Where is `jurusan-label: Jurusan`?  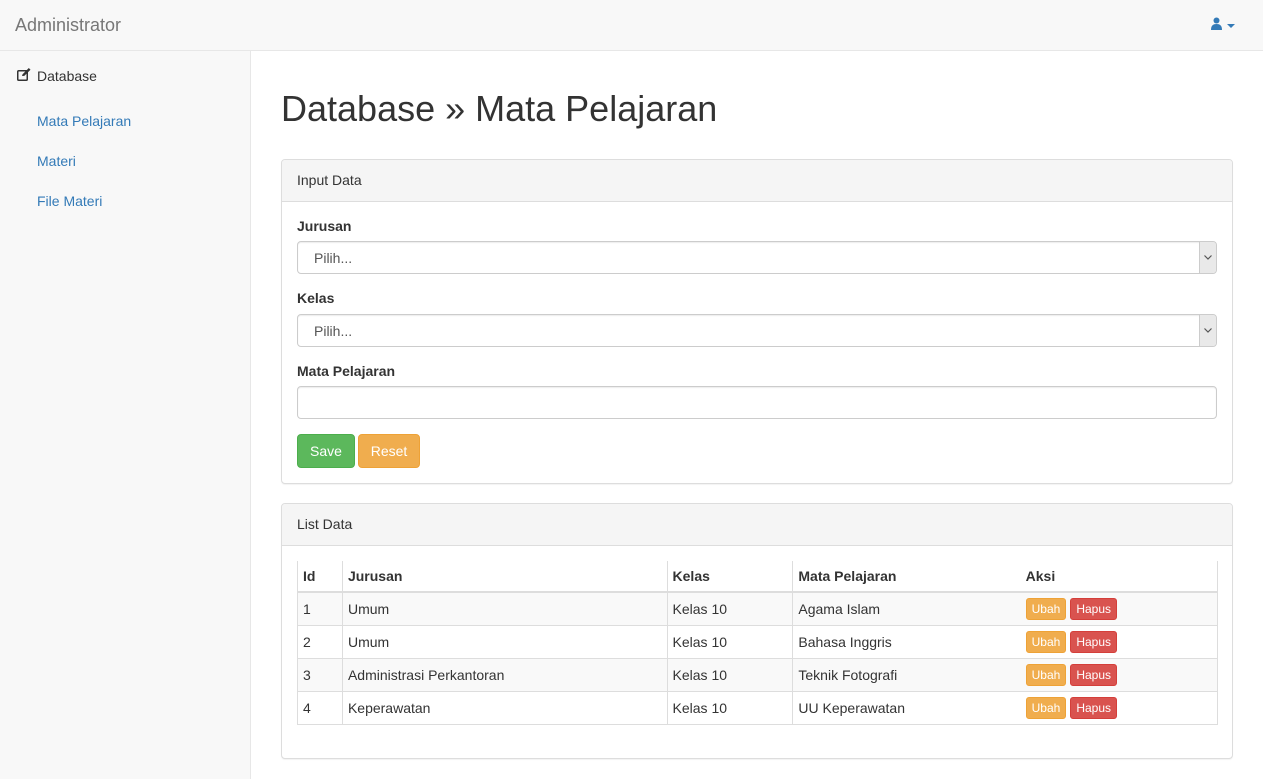
jurusan-label: Jurusan is located at coordinates (324, 226).